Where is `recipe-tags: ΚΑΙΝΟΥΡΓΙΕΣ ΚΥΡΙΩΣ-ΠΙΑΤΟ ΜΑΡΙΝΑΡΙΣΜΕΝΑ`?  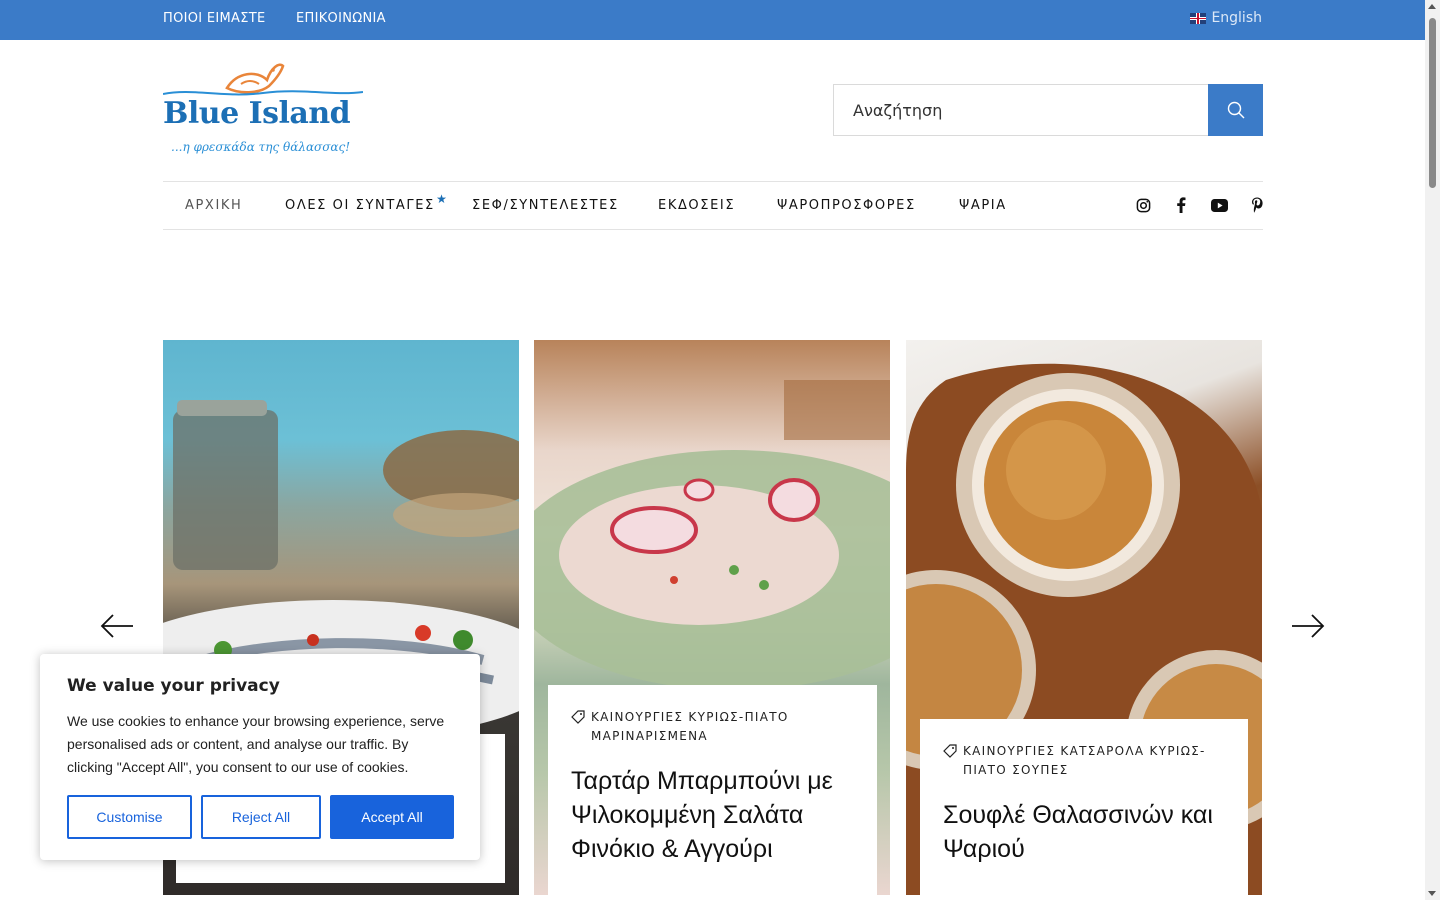
recipe-tags: ΚΑΙΝΟΥΡΓΙΕΣ ΚΥΡΙΩΣ-ΠΙΑΤΟ ΜΑΡΙΝΑΡΙΣΜΕΝΑ is located at coordinates (712, 727).